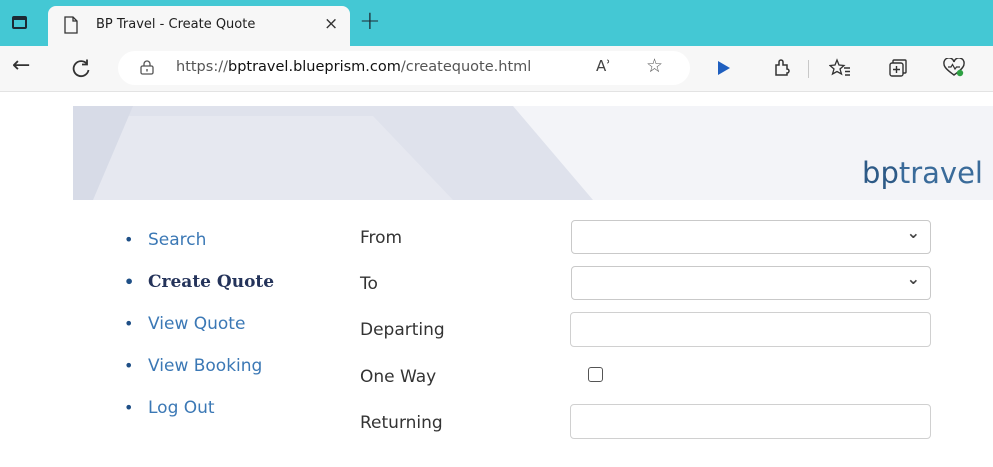 Image resolution: width=993 pixels, height=467 pixels. What do you see at coordinates (940, 173) in the screenshot?
I see `brand-logo-suffix: travel` at bounding box center [940, 173].